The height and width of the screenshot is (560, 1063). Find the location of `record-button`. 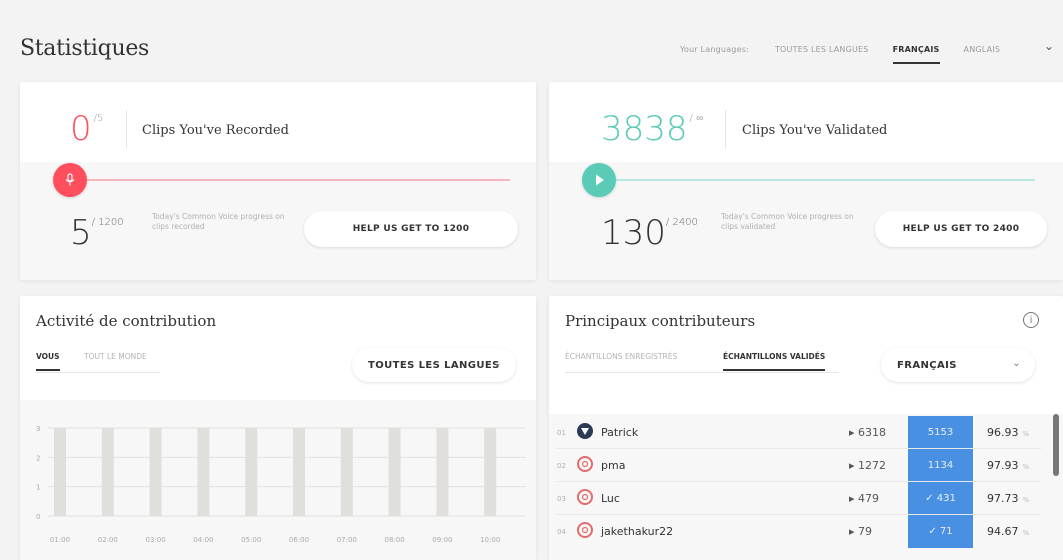

record-button is located at coordinates (70, 180).